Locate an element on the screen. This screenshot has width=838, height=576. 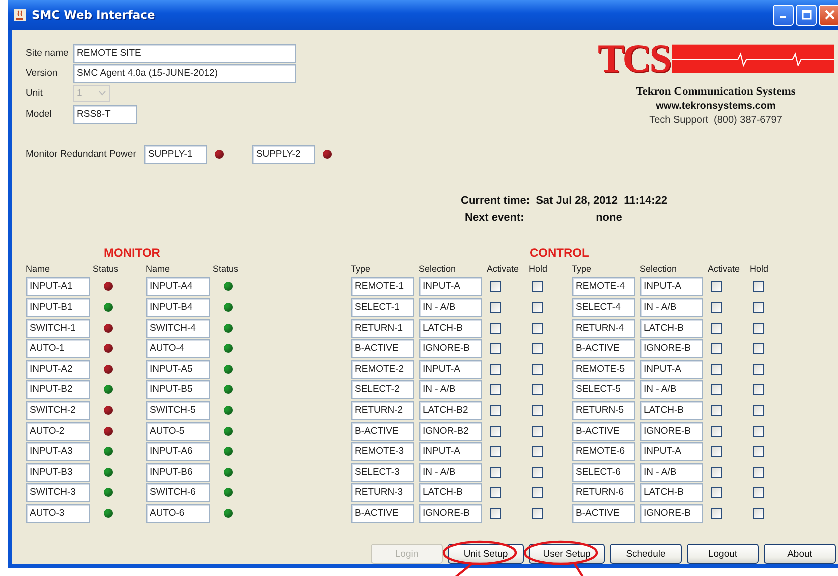
action-button: Logout is located at coordinates (723, 554).